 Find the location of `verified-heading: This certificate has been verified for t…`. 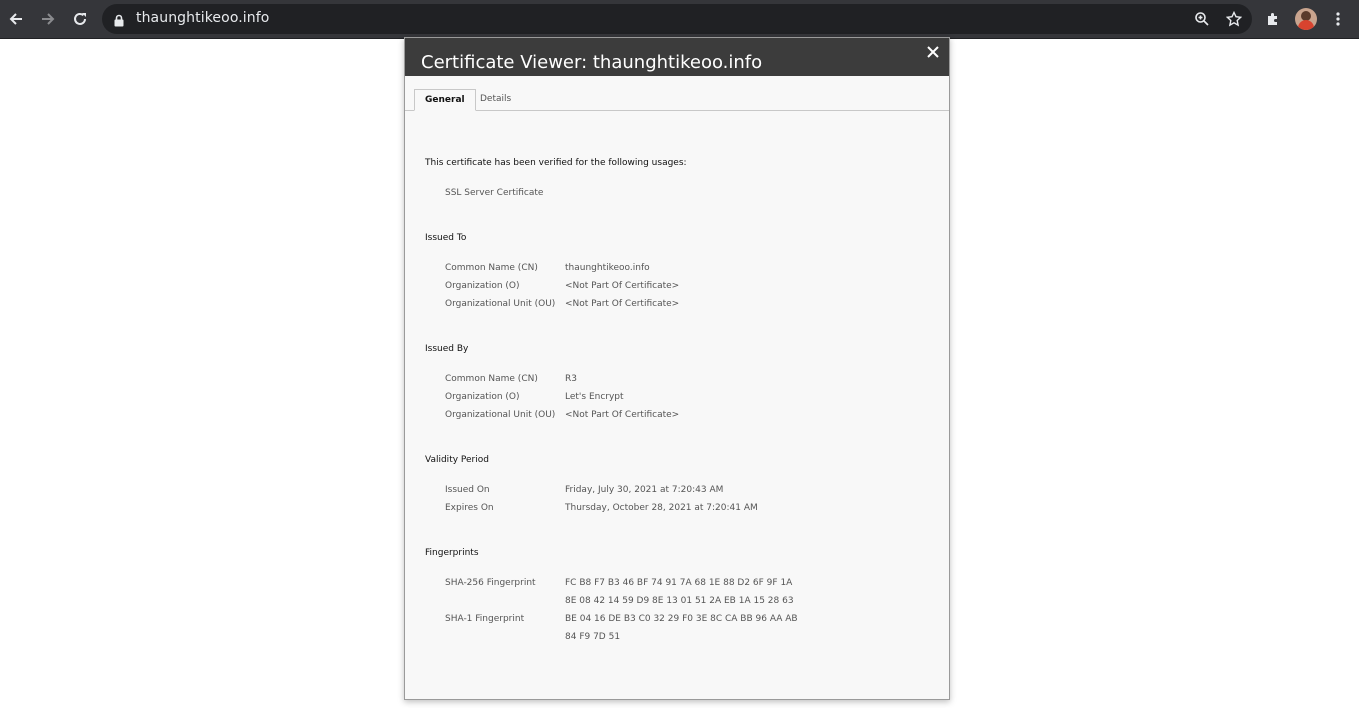

verified-heading: This certificate has been verified for t… is located at coordinates (556, 163).